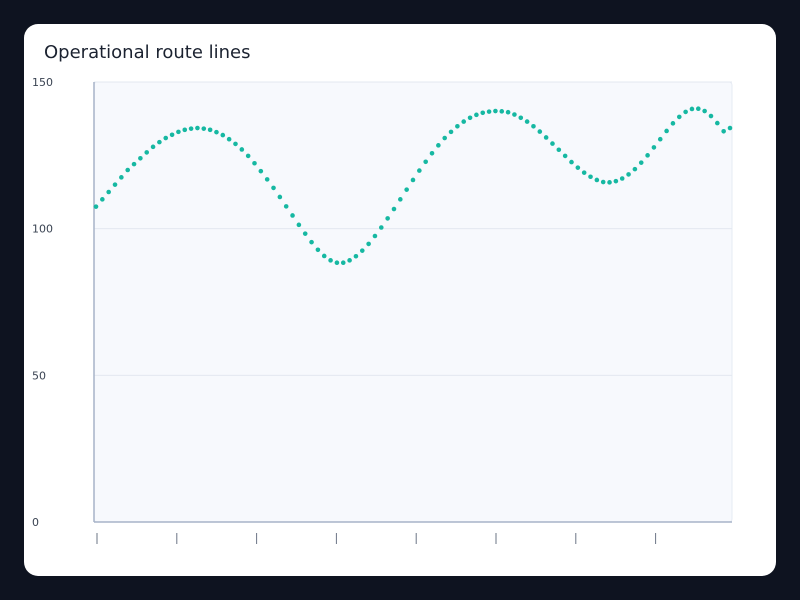  What do you see at coordinates (42, 82) in the screenshot?
I see `y-tick-label: 150` at bounding box center [42, 82].